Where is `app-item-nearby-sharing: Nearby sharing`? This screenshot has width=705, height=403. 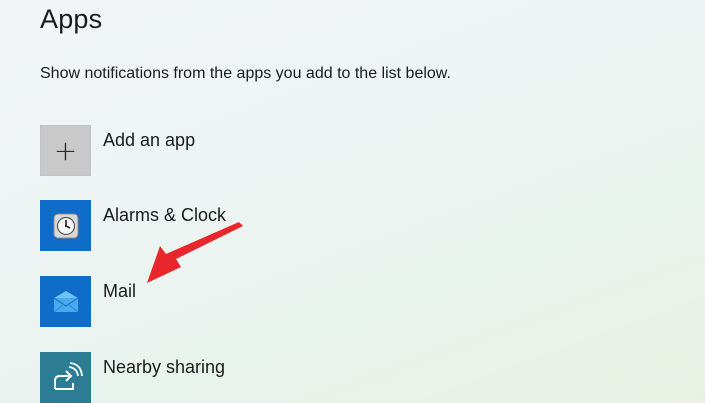 app-item-nearby-sharing: Nearby sharing is located at coordinates (250, 377).